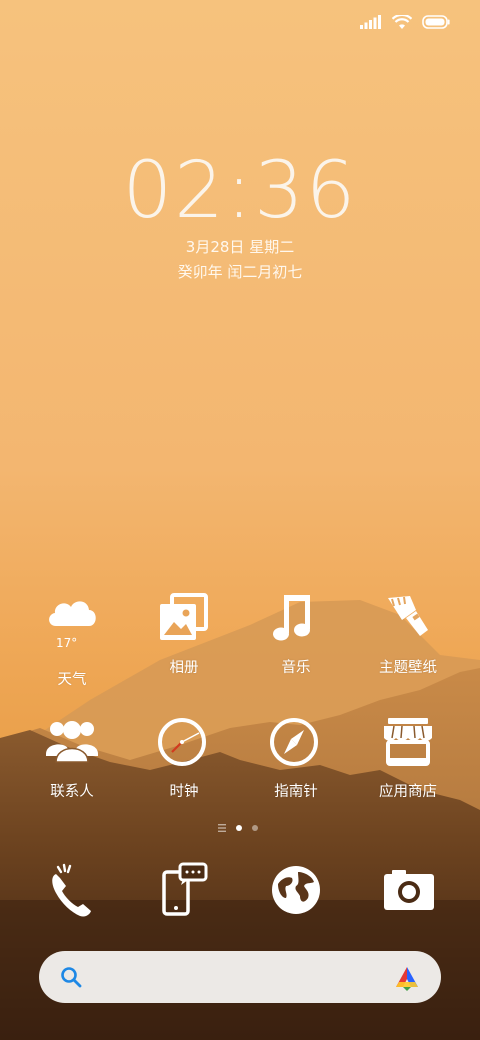  What do you see at coordinates (185, 889) in the screenshot?
I see `messages-phone-icon` at bounding box center [185, 889].